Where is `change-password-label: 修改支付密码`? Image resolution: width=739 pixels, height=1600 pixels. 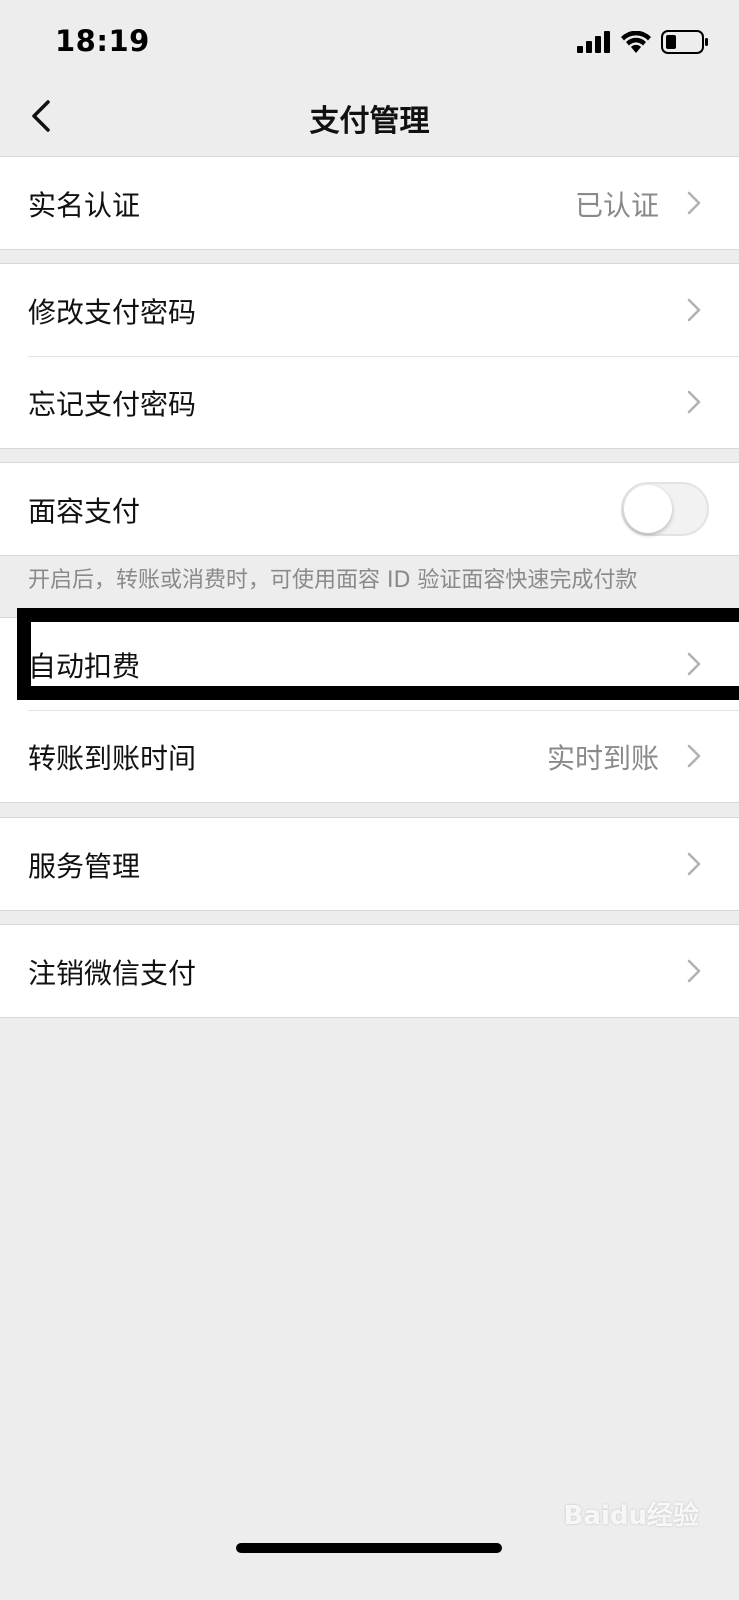
change-password-label: 修改支付密码 is located at coordinates (112, 312).